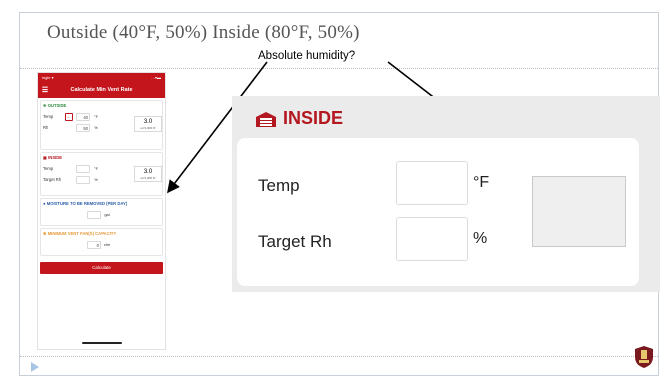  What do you see at coordinates (148, 178) in the screenshot?
I see `inside-result-unit: oz/1,000 ft³` at bounding box center [148, 178].